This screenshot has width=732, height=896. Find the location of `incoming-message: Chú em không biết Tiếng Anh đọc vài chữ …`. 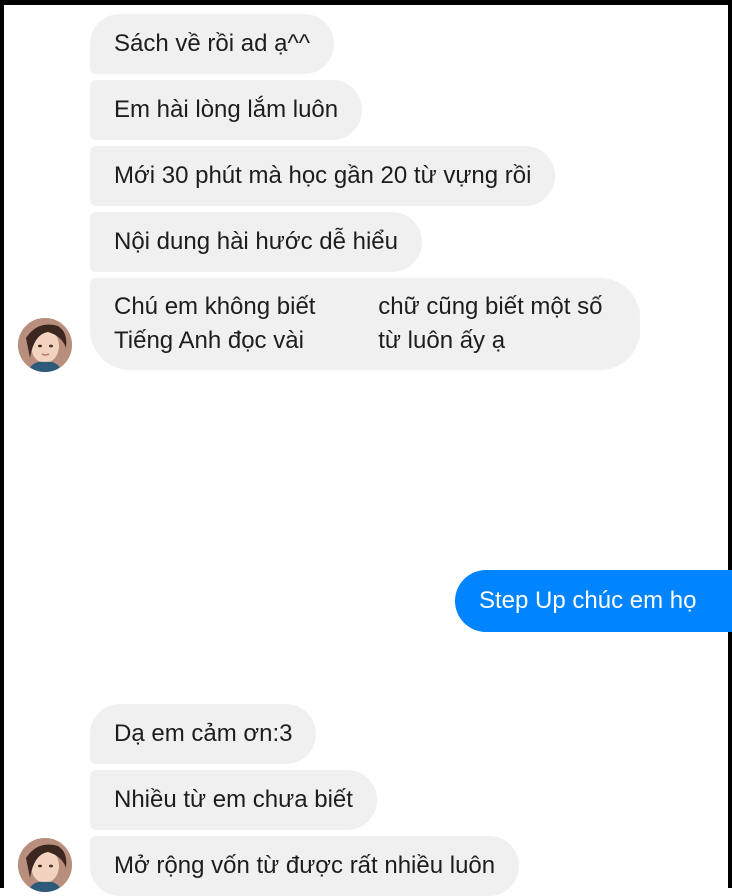

incoming-message: Chú em không biết Tiếng Anh đọc vài chữ … is located at coordinates (365, 324).